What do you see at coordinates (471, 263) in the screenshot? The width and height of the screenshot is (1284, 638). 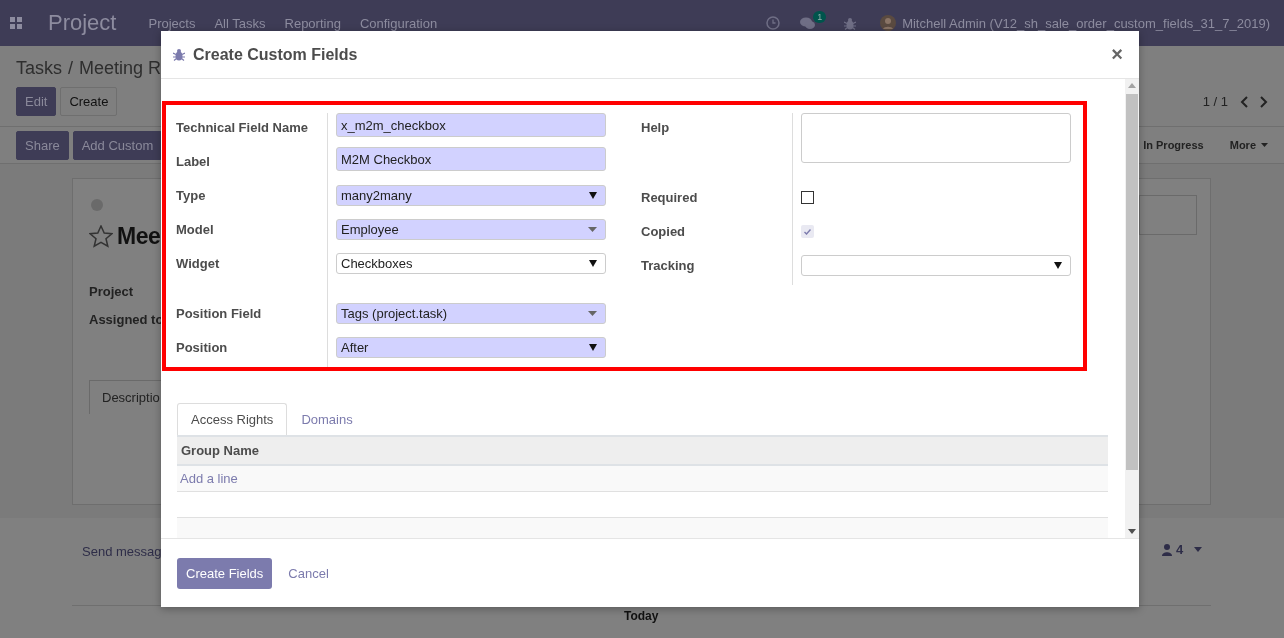 I see `select-field: Checkboxes` at bounding box center [471, 263].